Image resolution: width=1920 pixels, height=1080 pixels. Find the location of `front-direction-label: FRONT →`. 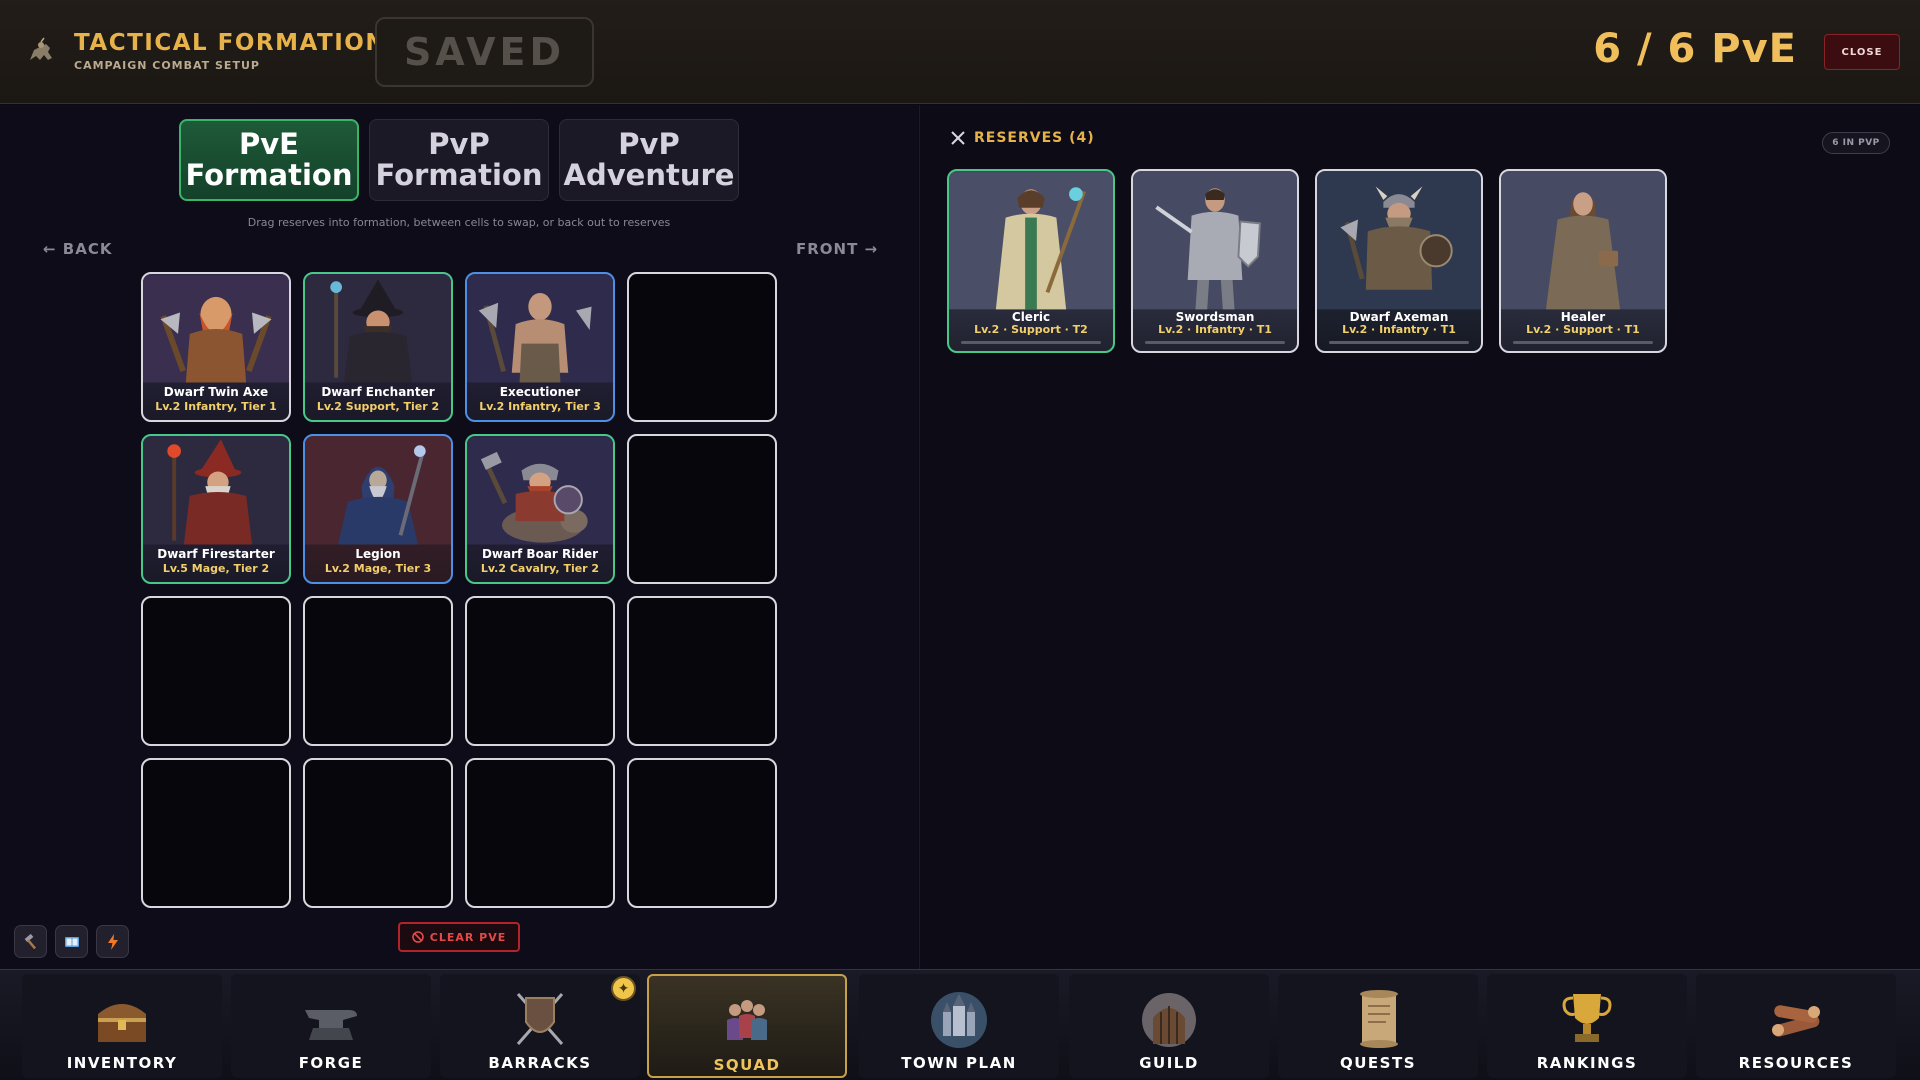

front-direction-label: FRONT → is located at coordinates (837, 249).